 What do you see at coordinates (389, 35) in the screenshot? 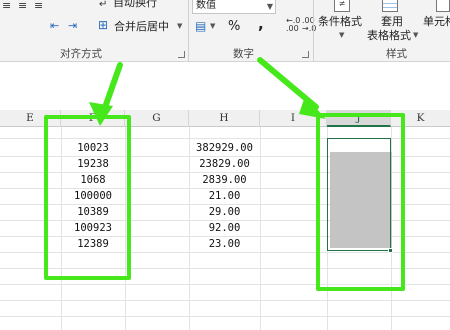
I see `format-as-table-label-2: 表格格式` at bounding box center [389, 35].